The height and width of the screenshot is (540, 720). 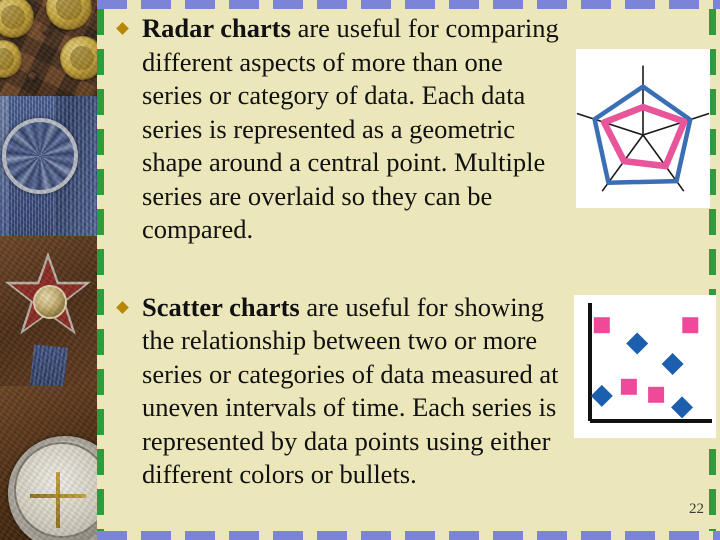 I want to click on rosette-shape, so click(x=40, y=156).